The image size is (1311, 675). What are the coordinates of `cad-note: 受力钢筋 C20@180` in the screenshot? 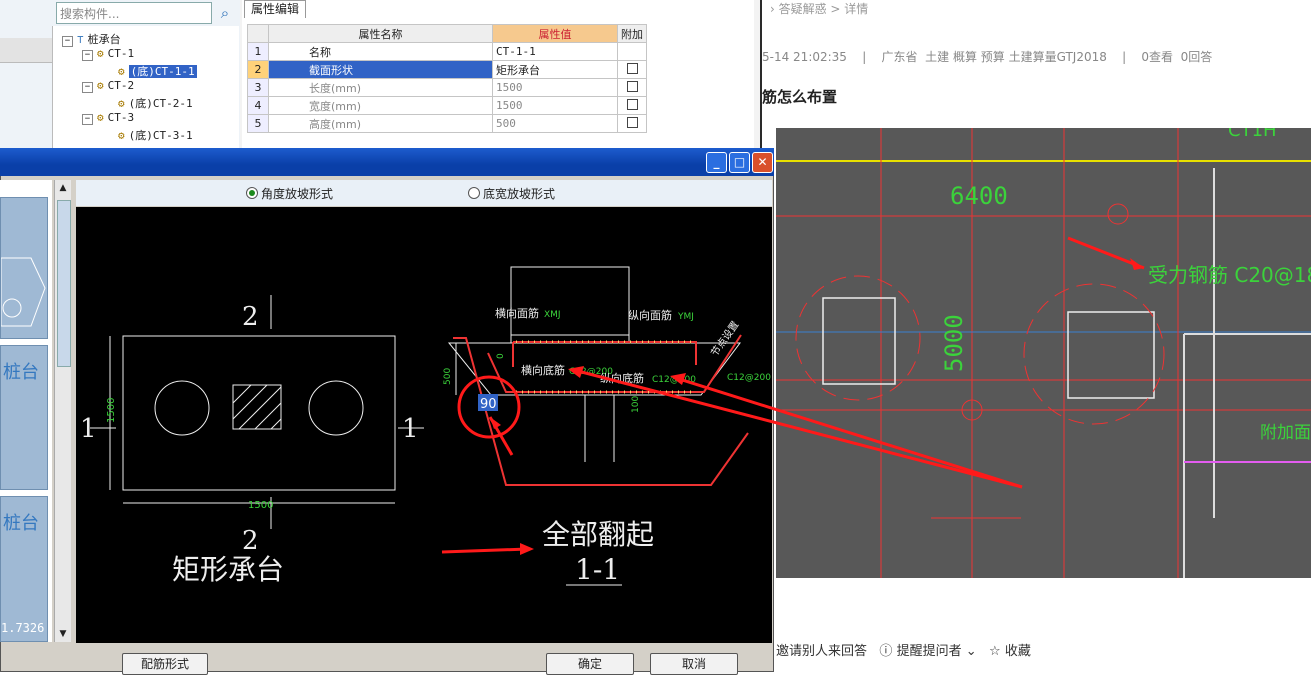 It's located at (1229, 275).